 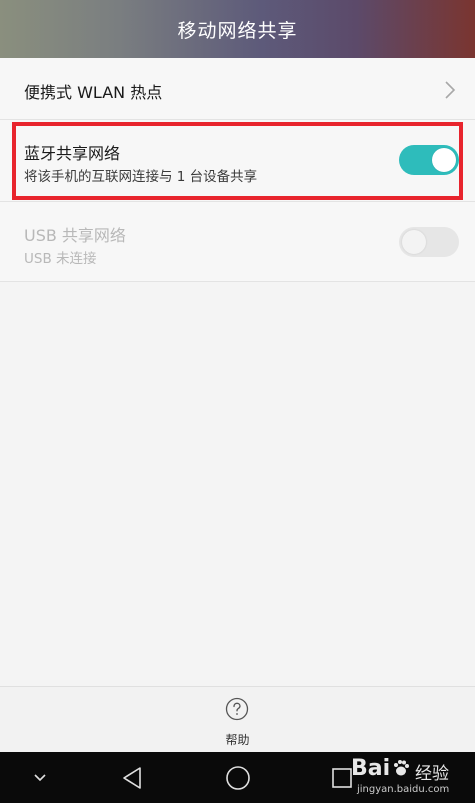 What do you see at coordinates (432, 774) in the screenshot?
I see `watermark-text: 经验` at bounding box center [432, 774].